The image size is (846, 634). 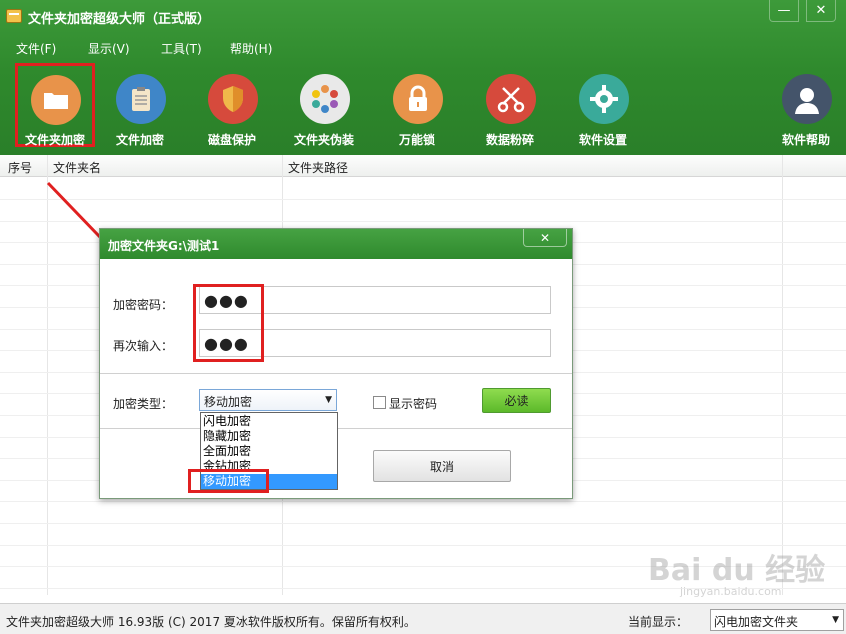 What do you see at coordinates (269, 436) in the screenshot?
I see `option-hidden-encrypt: 隐藏加密` at bounding box center [269, 436].